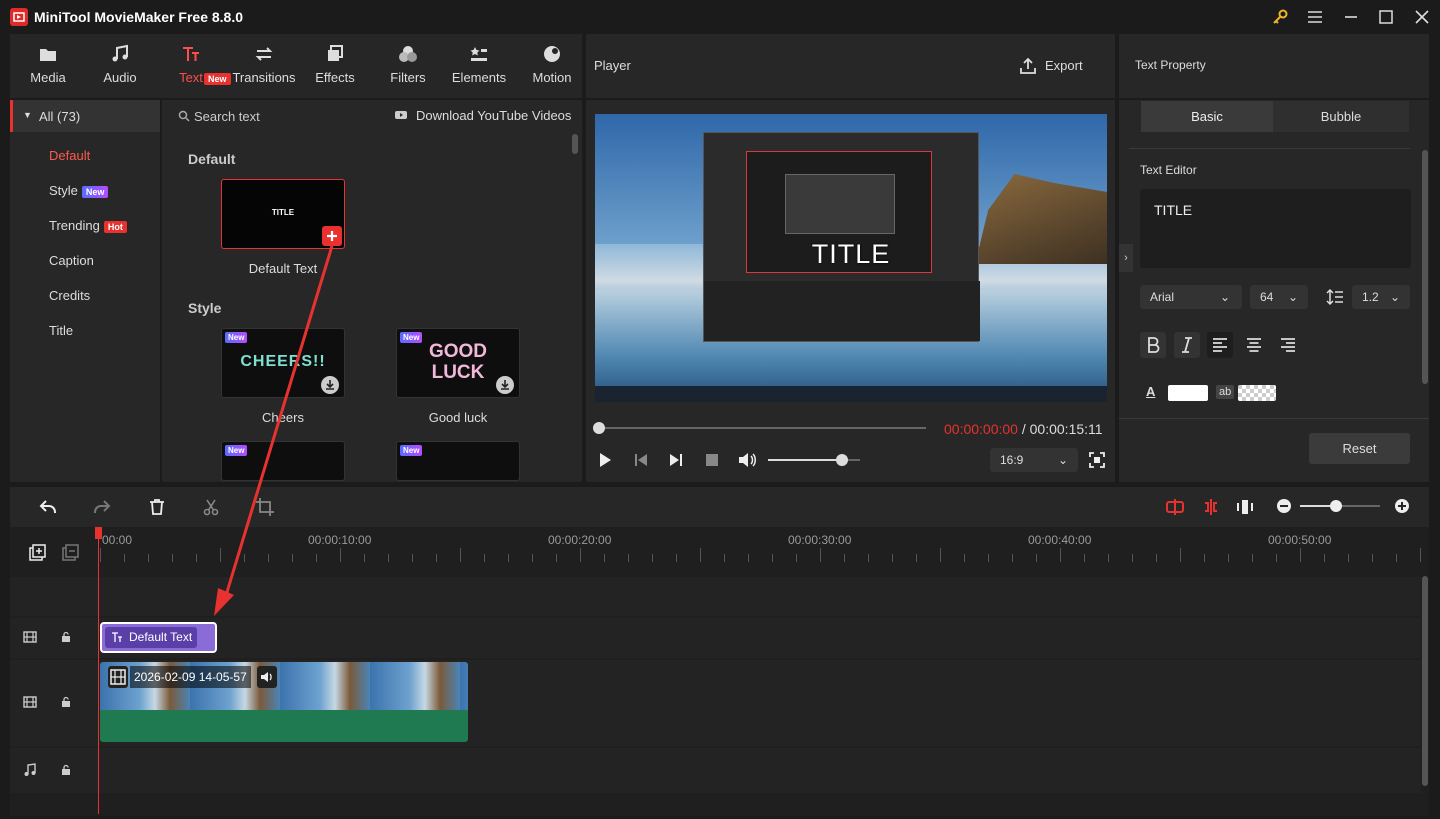  Describe the element at coordinates (191, 70) in the screenshot. I see `tab-text: Text` at that location.